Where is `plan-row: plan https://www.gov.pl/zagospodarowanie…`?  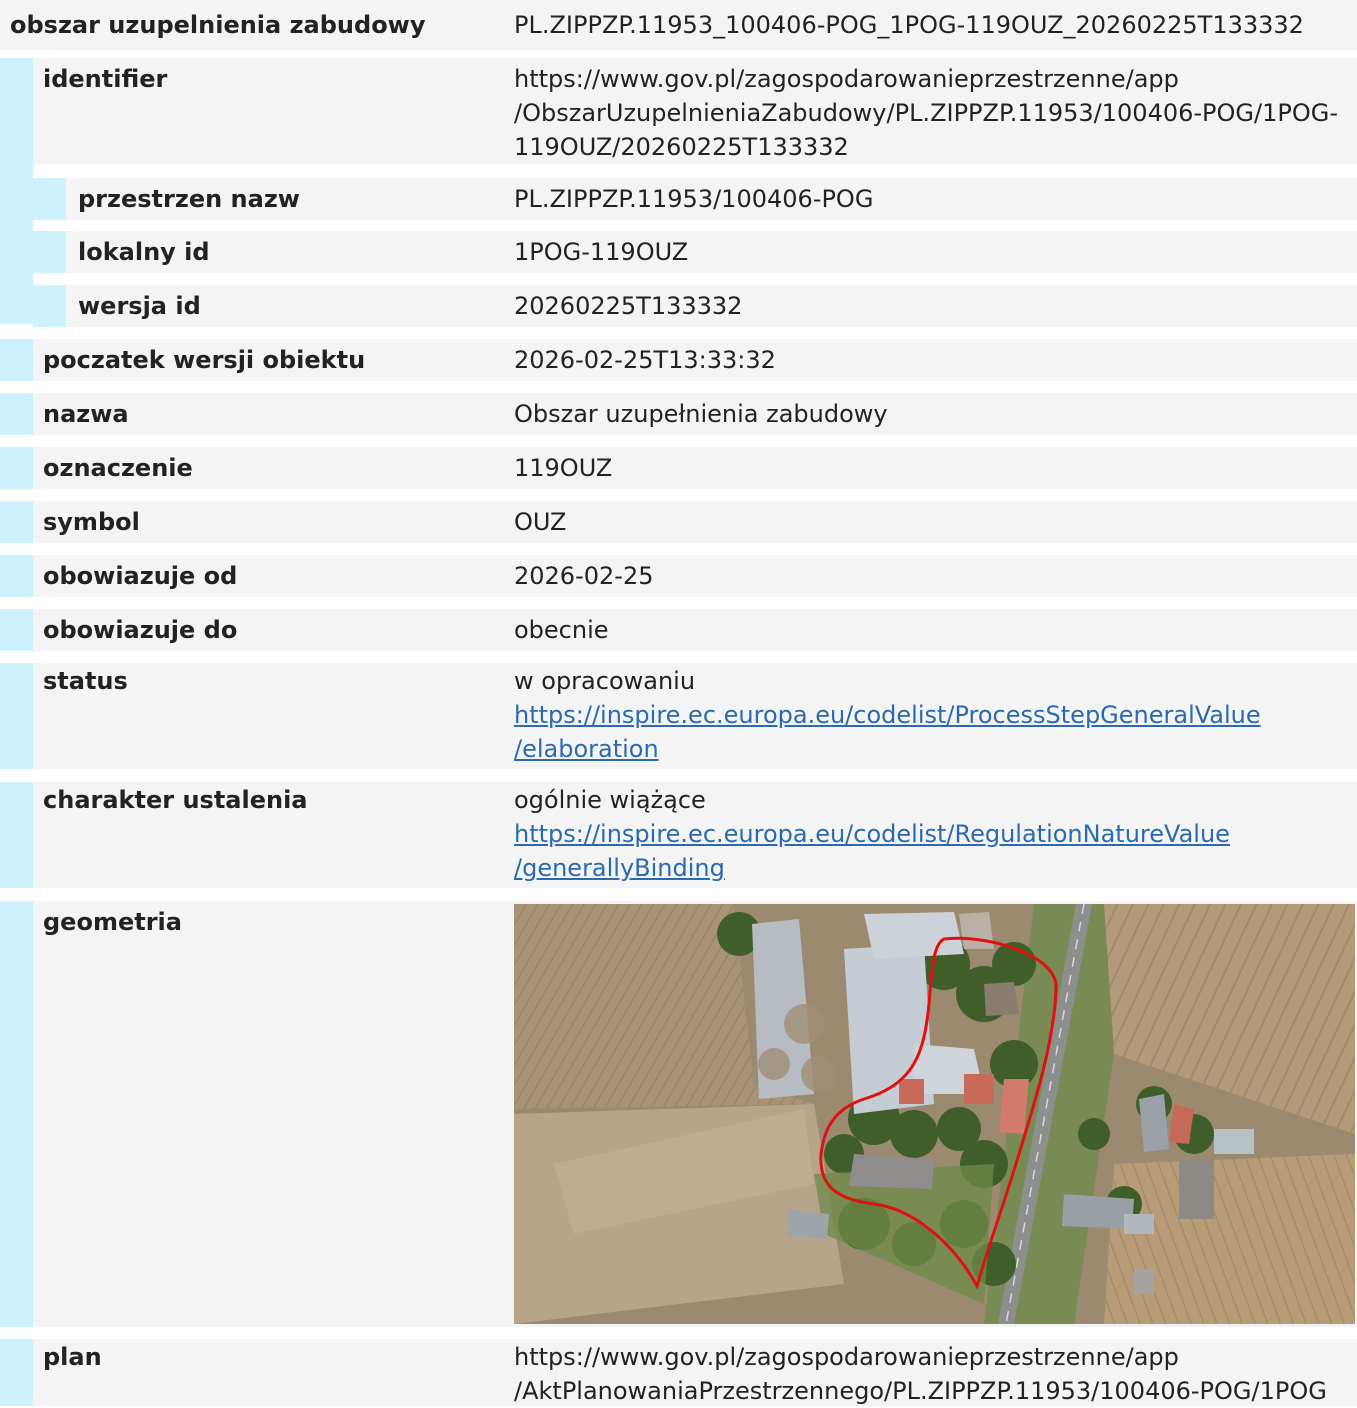 plan-row: plan https://www.gov.pl/zagospodarowanie… is located at coordinates (678, 1372).